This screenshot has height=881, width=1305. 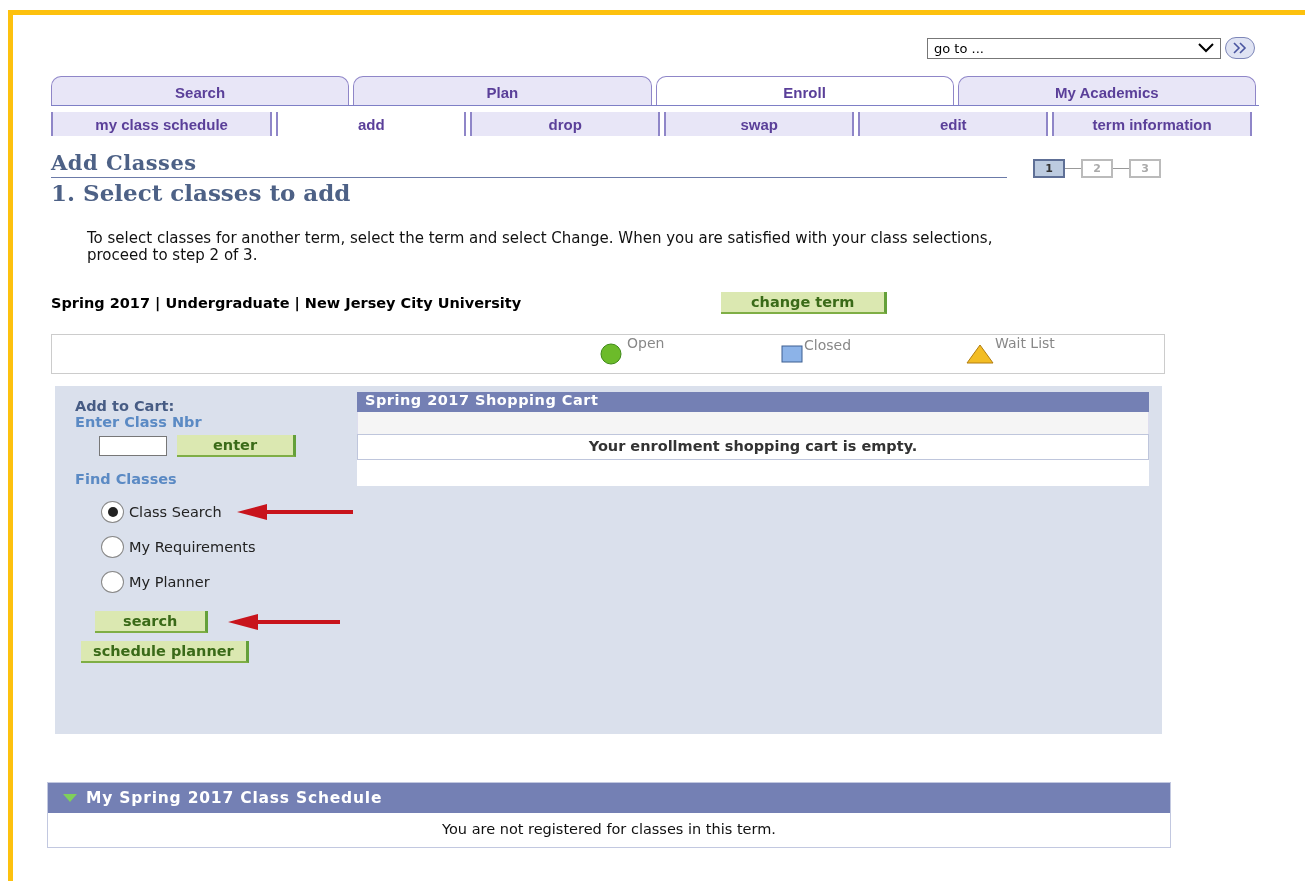 What do you see at coordinates (1025, 343) in the screenshot?
I see `legend-label: Wait List` at bounding box center [1025, 343].